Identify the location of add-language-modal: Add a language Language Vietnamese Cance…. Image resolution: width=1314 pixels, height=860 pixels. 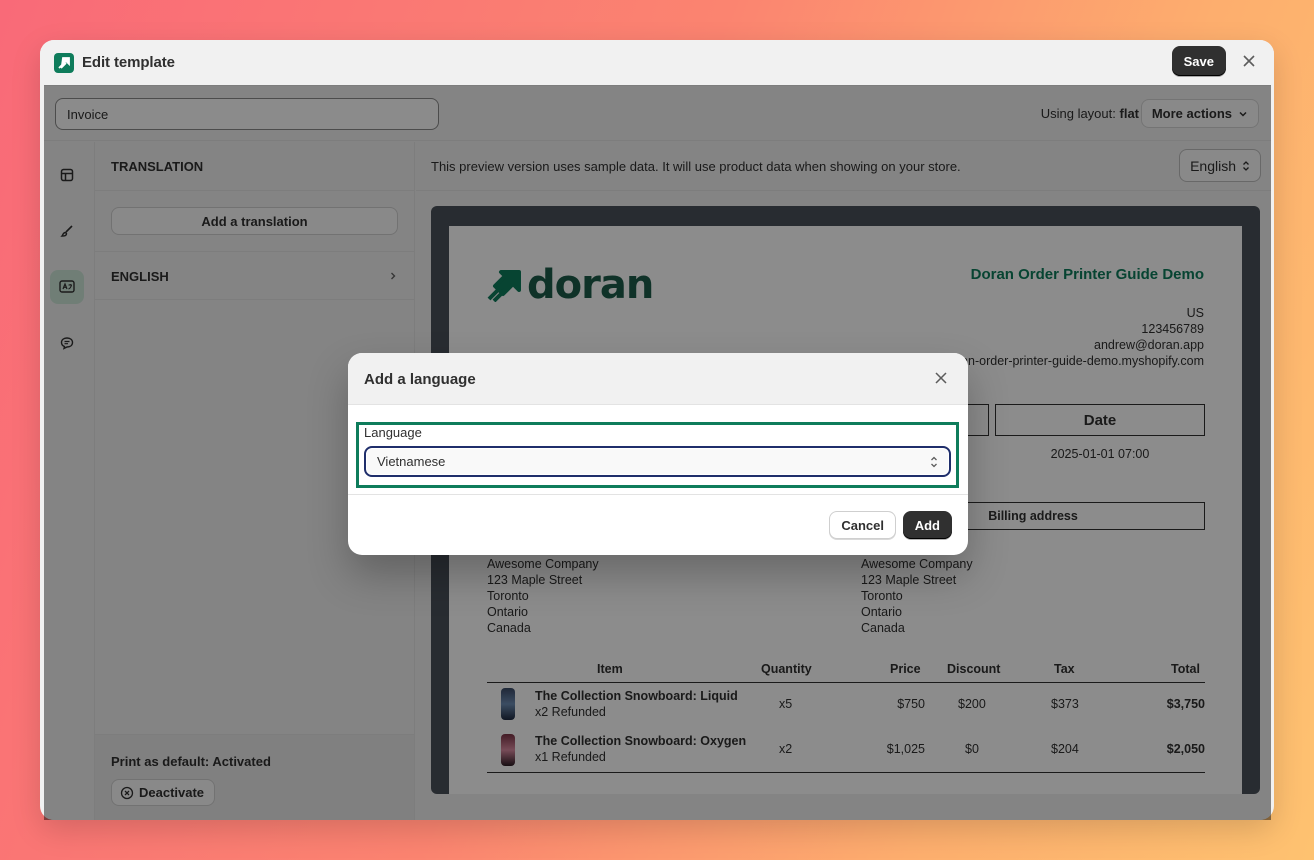
(658, 454).